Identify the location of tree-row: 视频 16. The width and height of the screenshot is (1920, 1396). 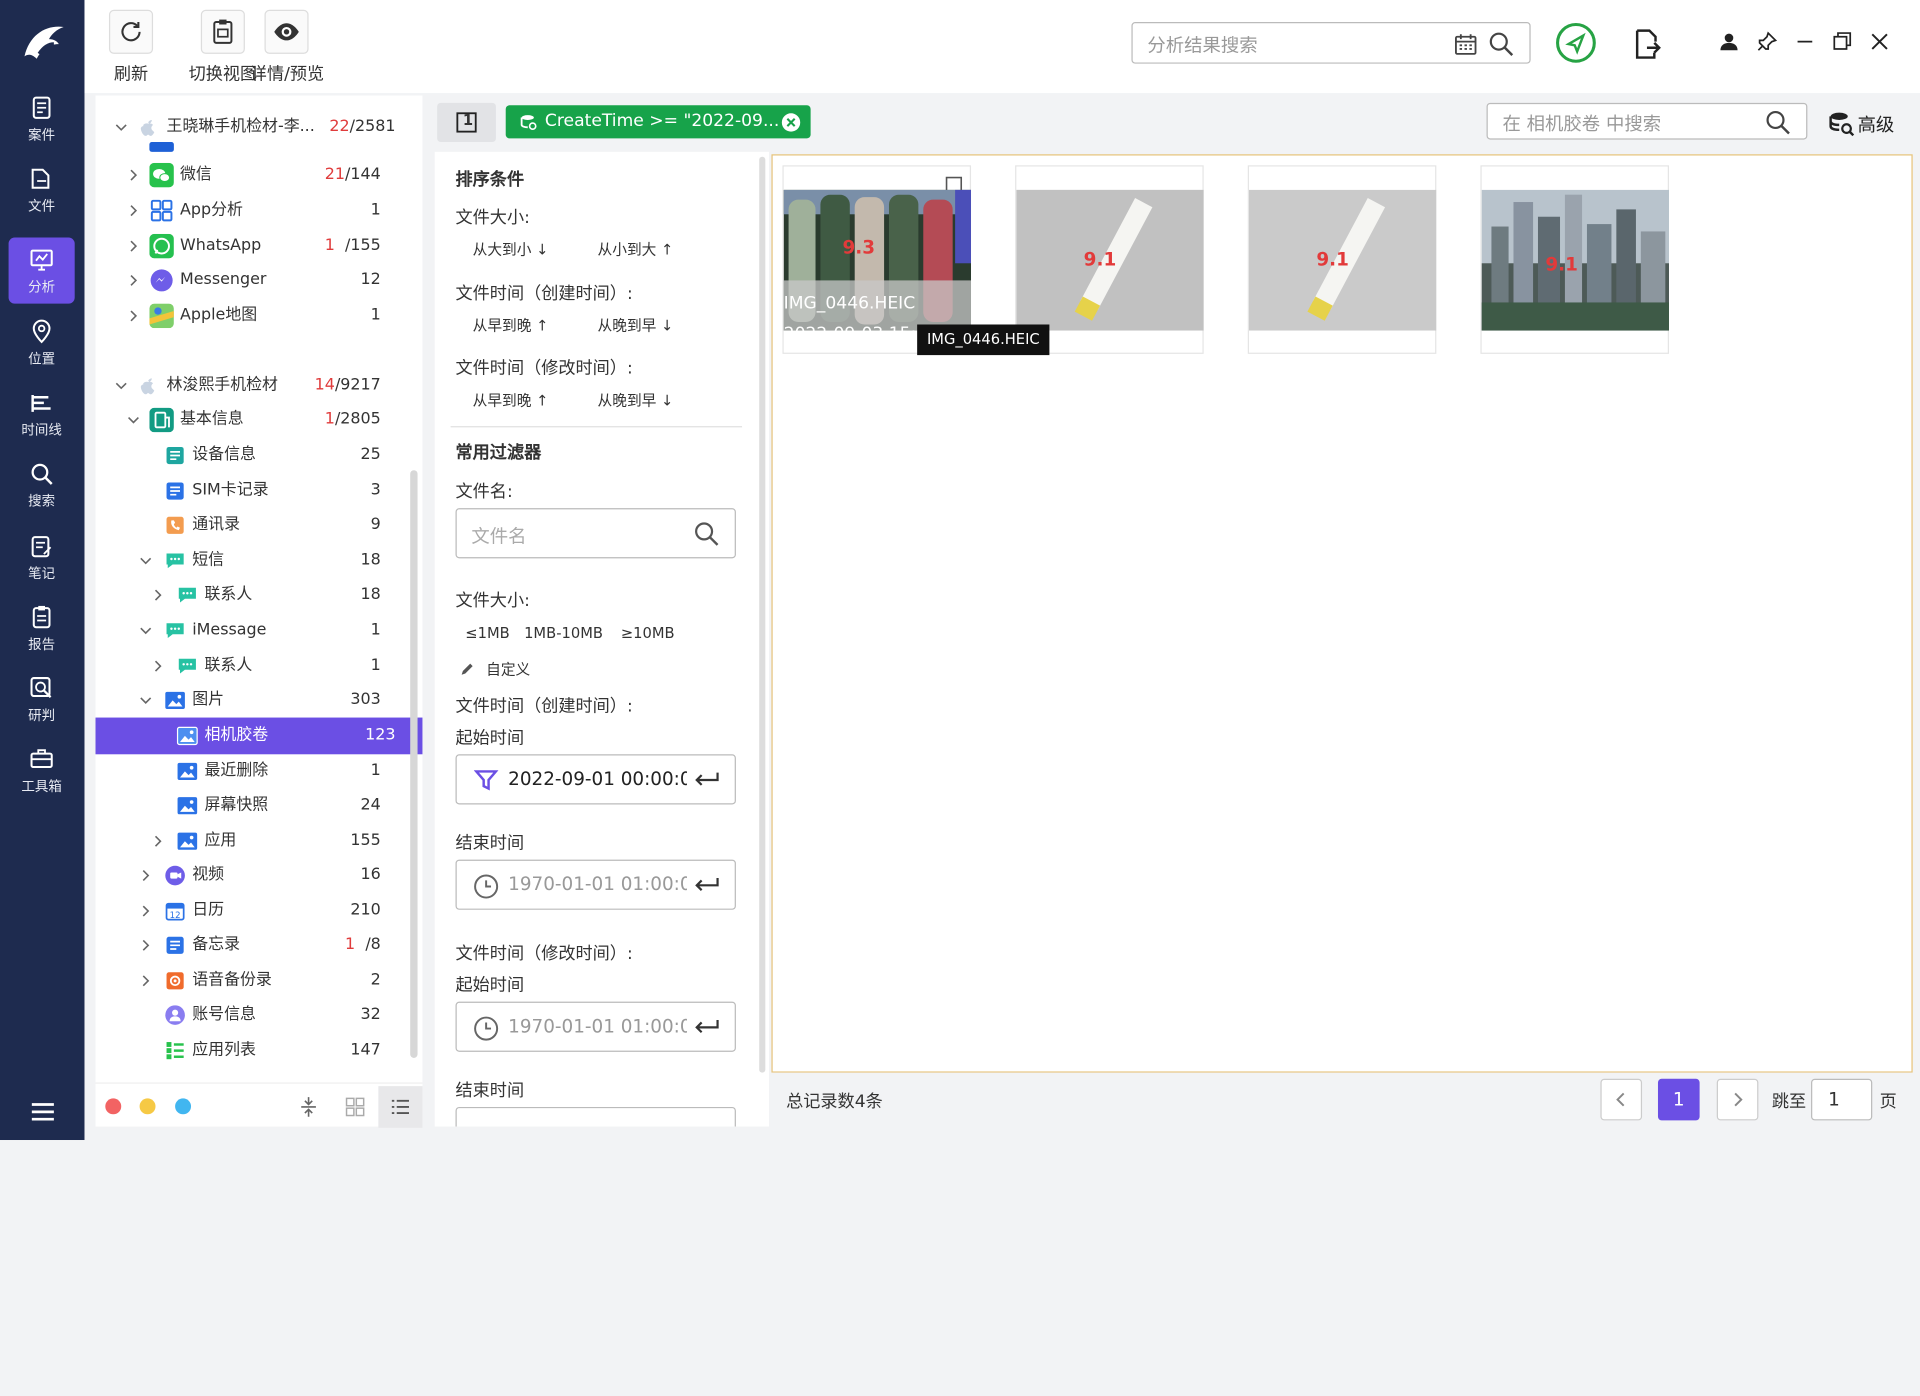
(259, 875).